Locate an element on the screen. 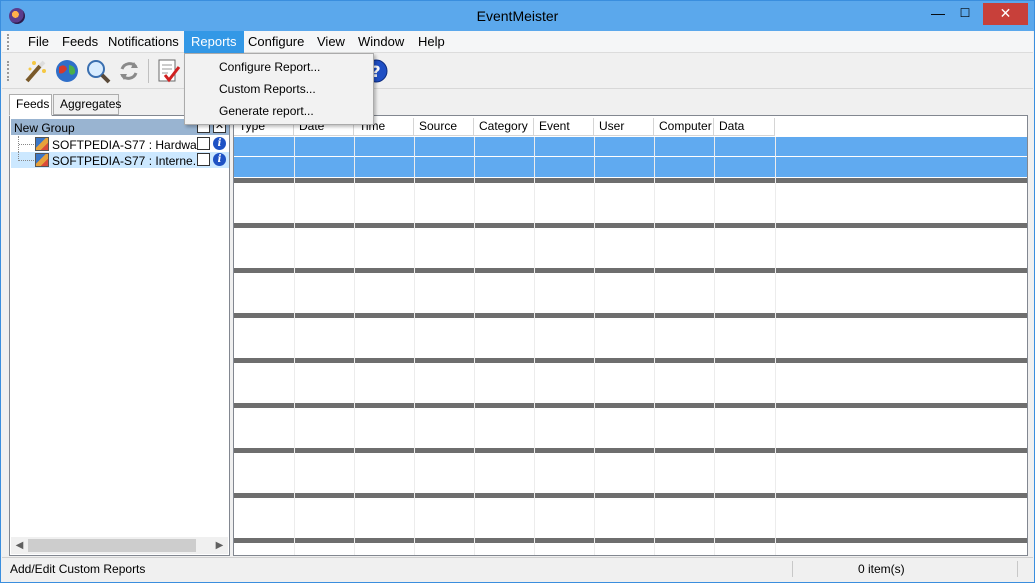 This screenshot has height=583, width=1035. close-button: ✕ is located at coordinates (1005, 14).